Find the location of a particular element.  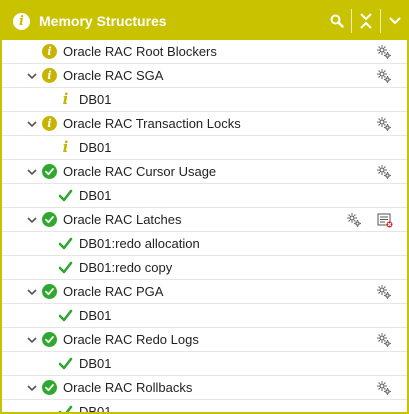

search-icon is located at coordinates (337, 21).